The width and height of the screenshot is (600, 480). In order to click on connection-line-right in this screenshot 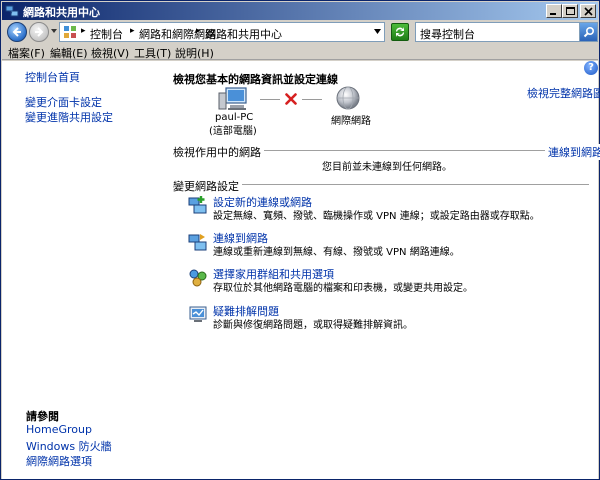, I will do `click(312, 99)`.